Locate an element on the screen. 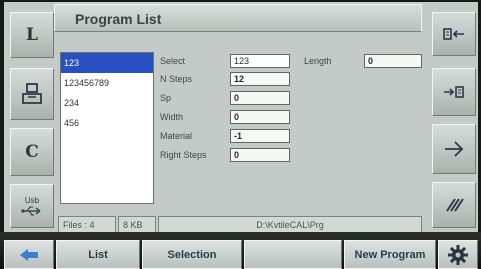 This screenshot has width=481, height=269. program-list-item: 456 is located at coordinates (107, 123).